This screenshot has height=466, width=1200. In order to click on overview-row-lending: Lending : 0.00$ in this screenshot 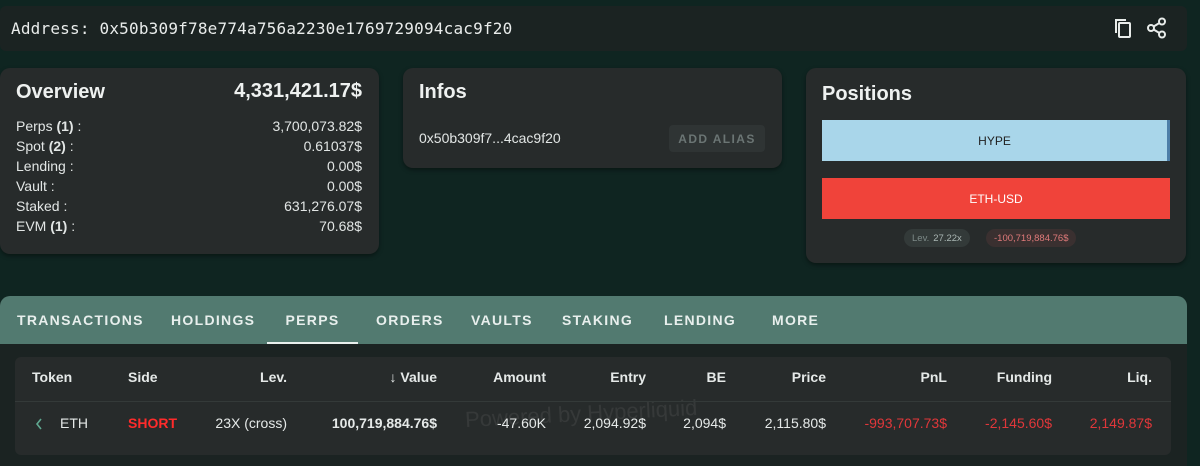, I will do `click(189, 168)`.